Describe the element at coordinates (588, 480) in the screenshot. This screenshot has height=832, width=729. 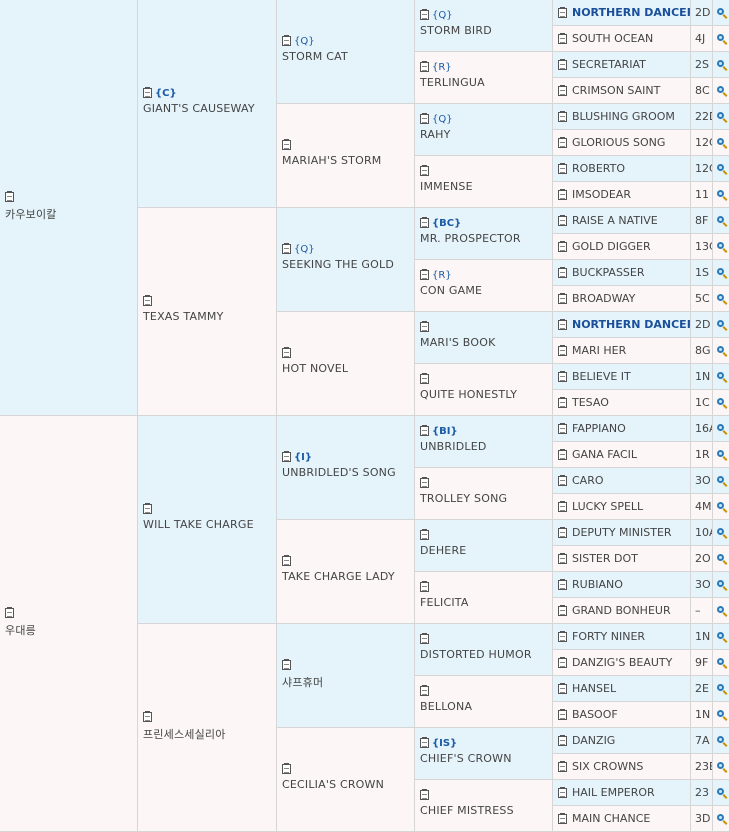
I see `horse-name-link: CARO` at that location.